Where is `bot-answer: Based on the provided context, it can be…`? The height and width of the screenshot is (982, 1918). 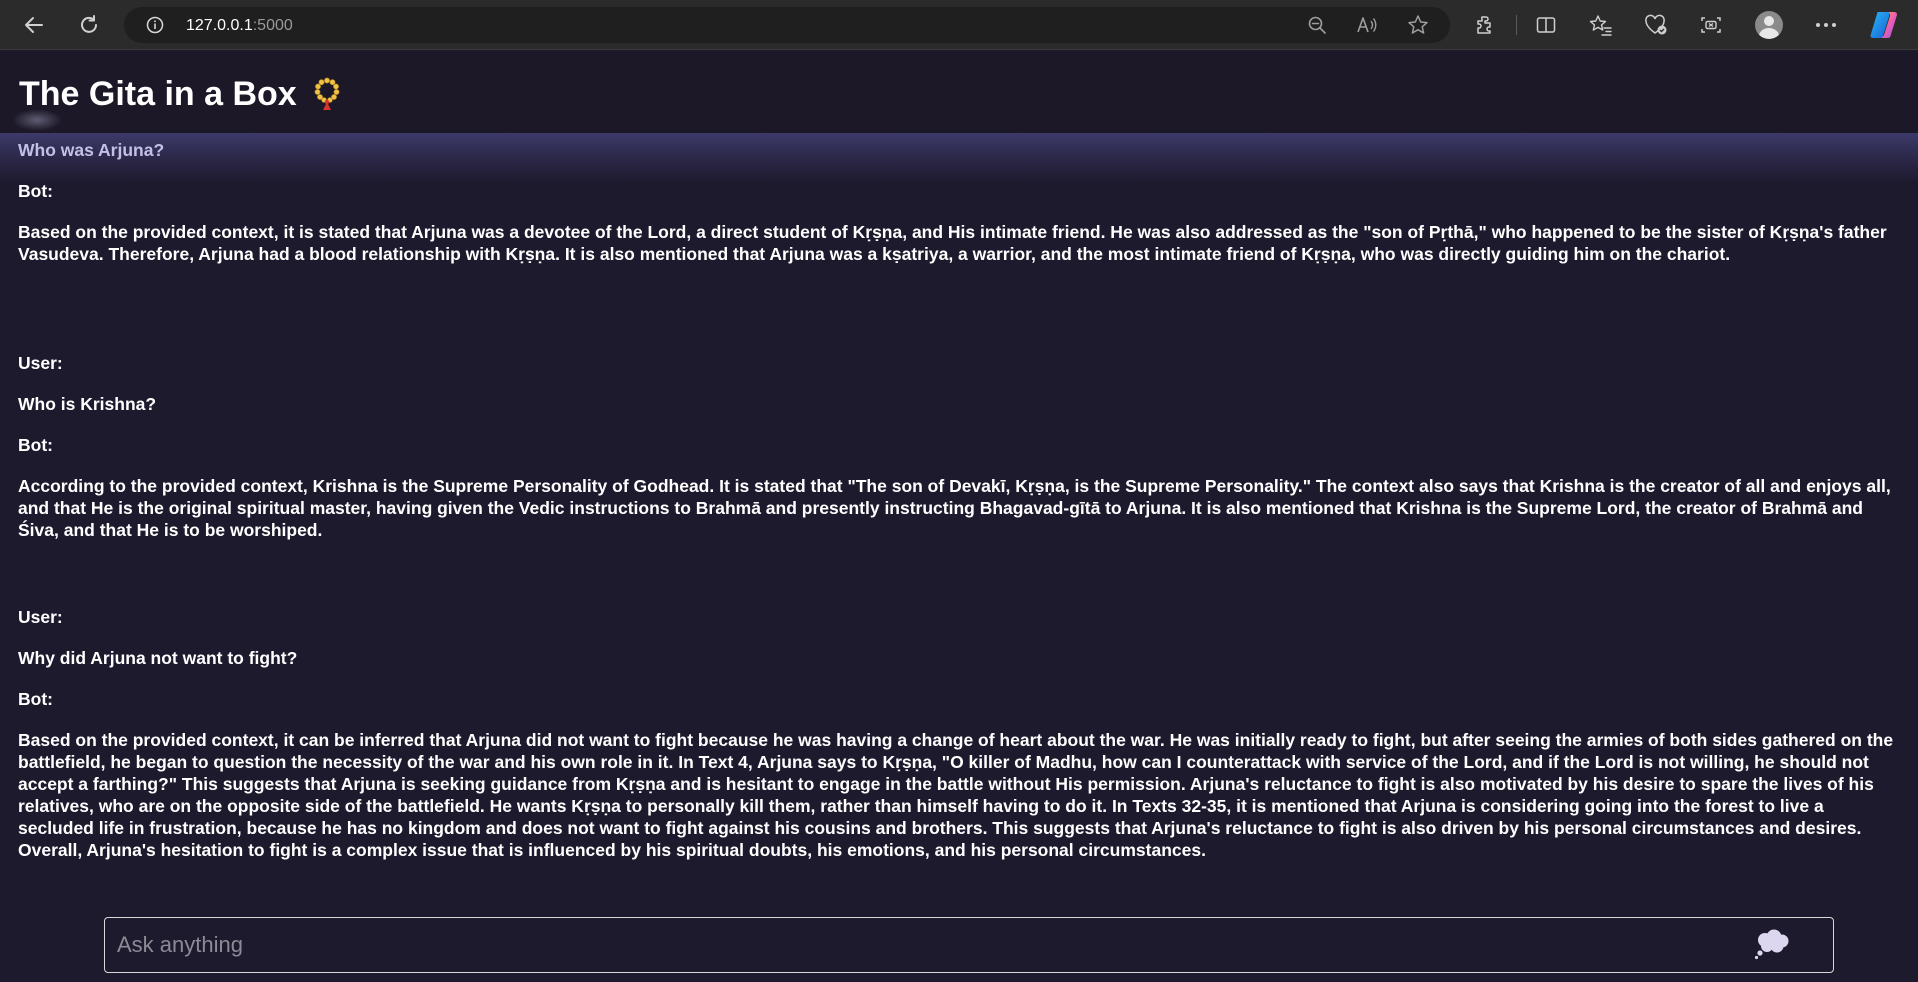 bot-answer: Based on the provided context, it can be… is located at coordinates (956, 795).